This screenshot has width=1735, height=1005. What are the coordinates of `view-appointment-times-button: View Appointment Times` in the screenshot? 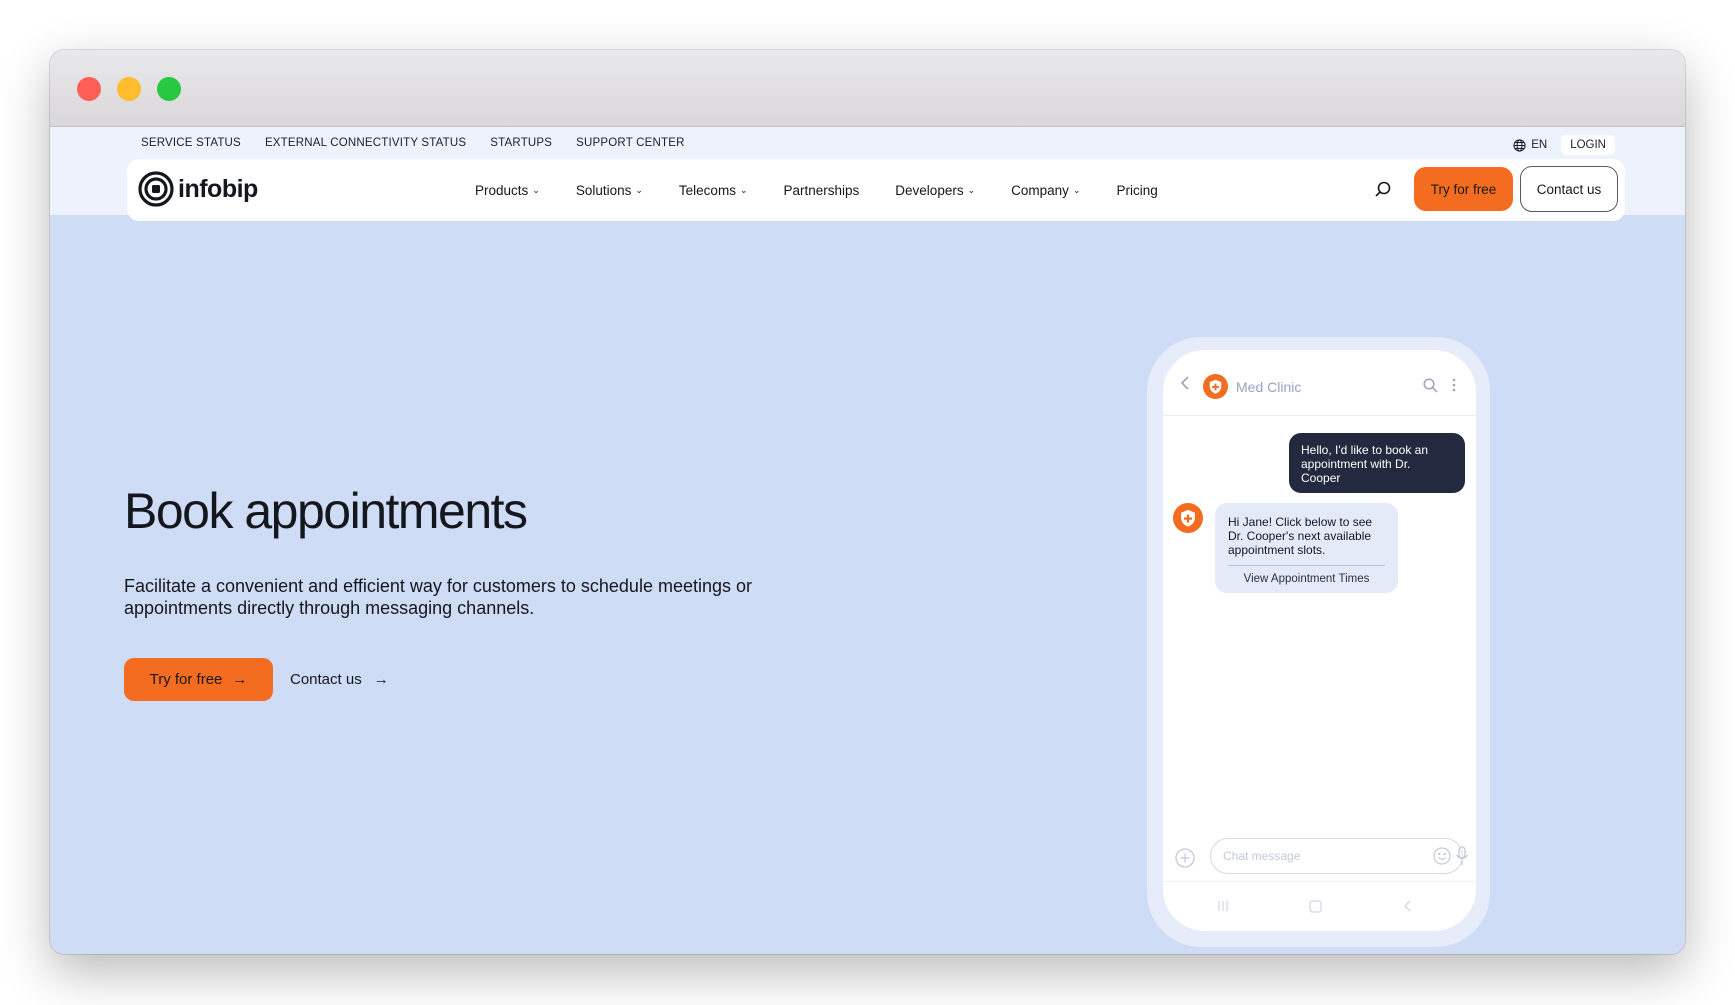 It's located at (1306, 579).